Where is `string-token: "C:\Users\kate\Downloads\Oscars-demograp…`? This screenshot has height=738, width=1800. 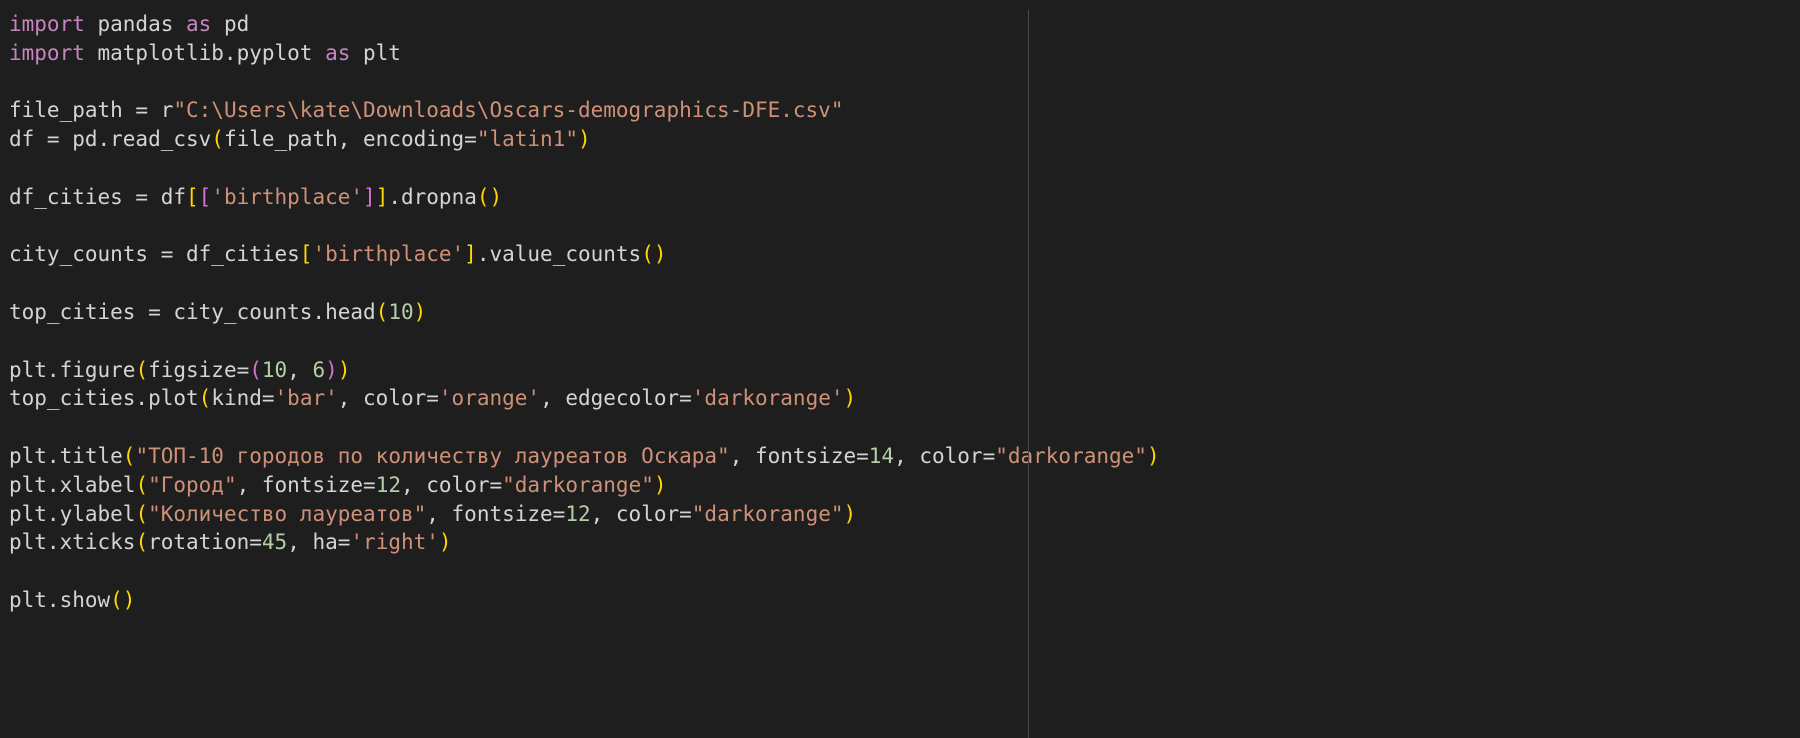
string-token: "C:\Users\kate\Downloads\Oscars-demograp… is located at coordinates (508, 110).